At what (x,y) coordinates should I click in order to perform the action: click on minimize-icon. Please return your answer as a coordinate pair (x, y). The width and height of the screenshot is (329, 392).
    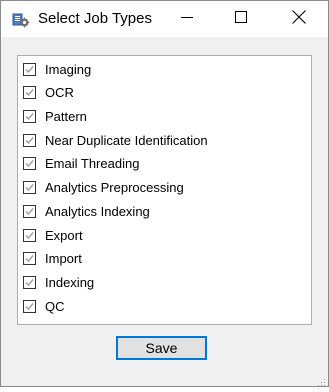
    Looking at the image, I should click on (187, 19).